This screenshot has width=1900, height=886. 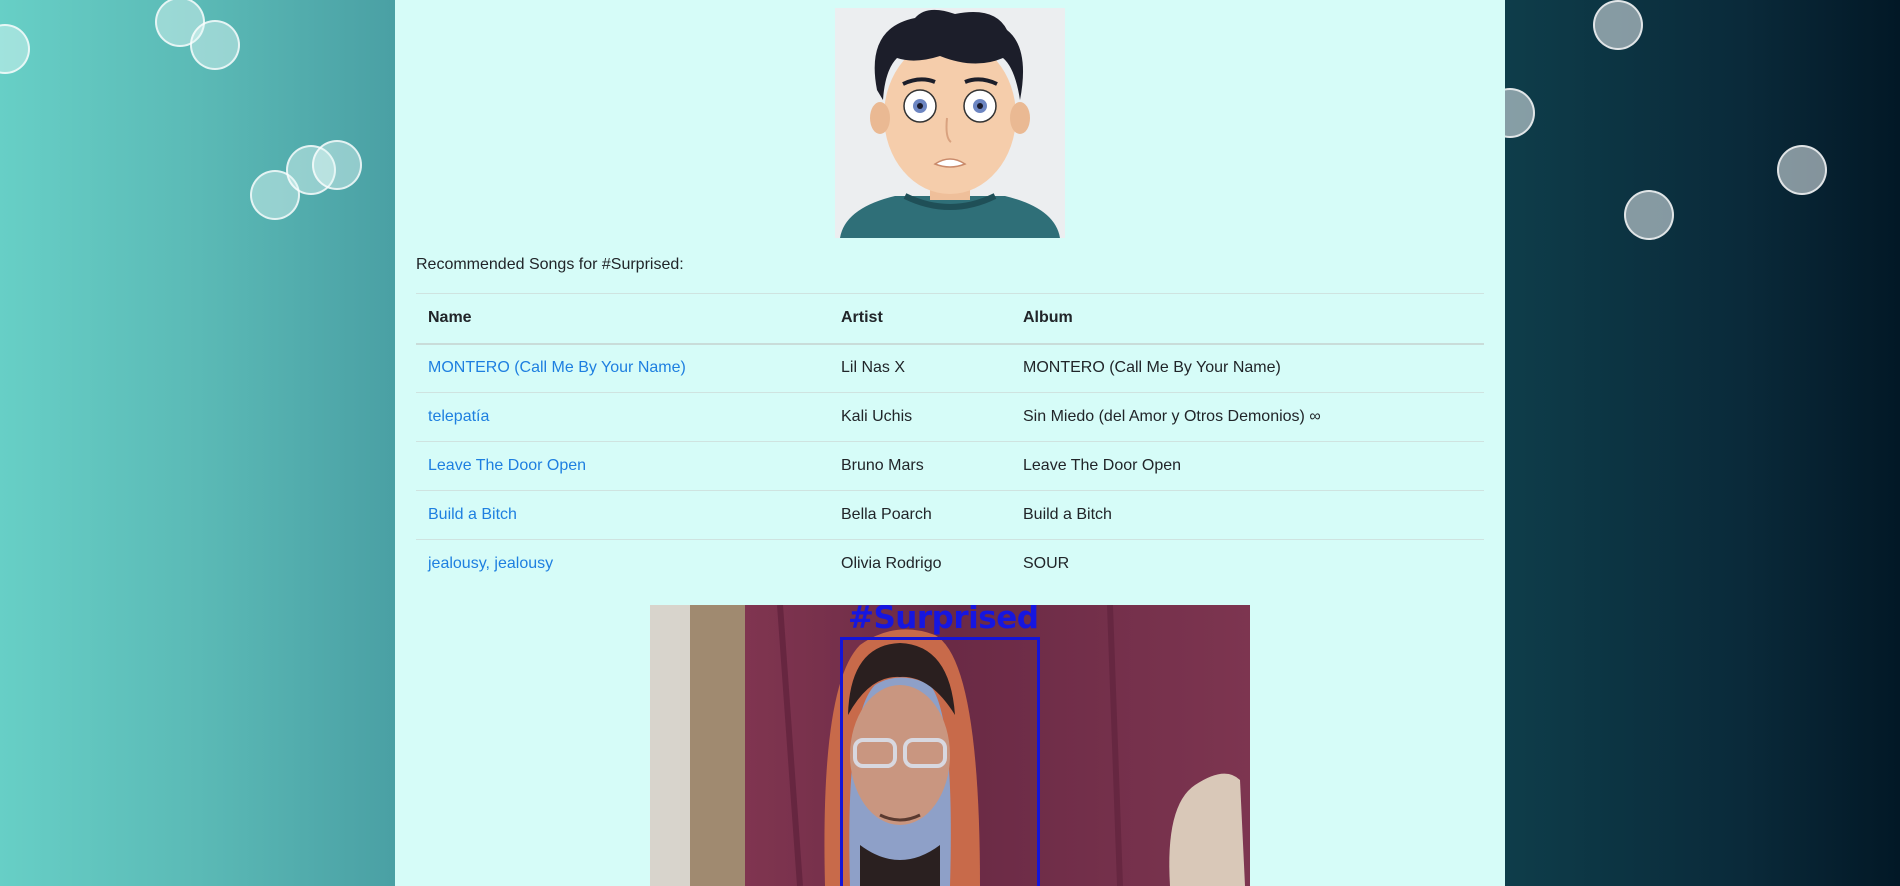 What do you see at coordinates (490, 563) in the screenshot?
I see `song-link: jealousy, jealousy` at bounding box center [490, 563].